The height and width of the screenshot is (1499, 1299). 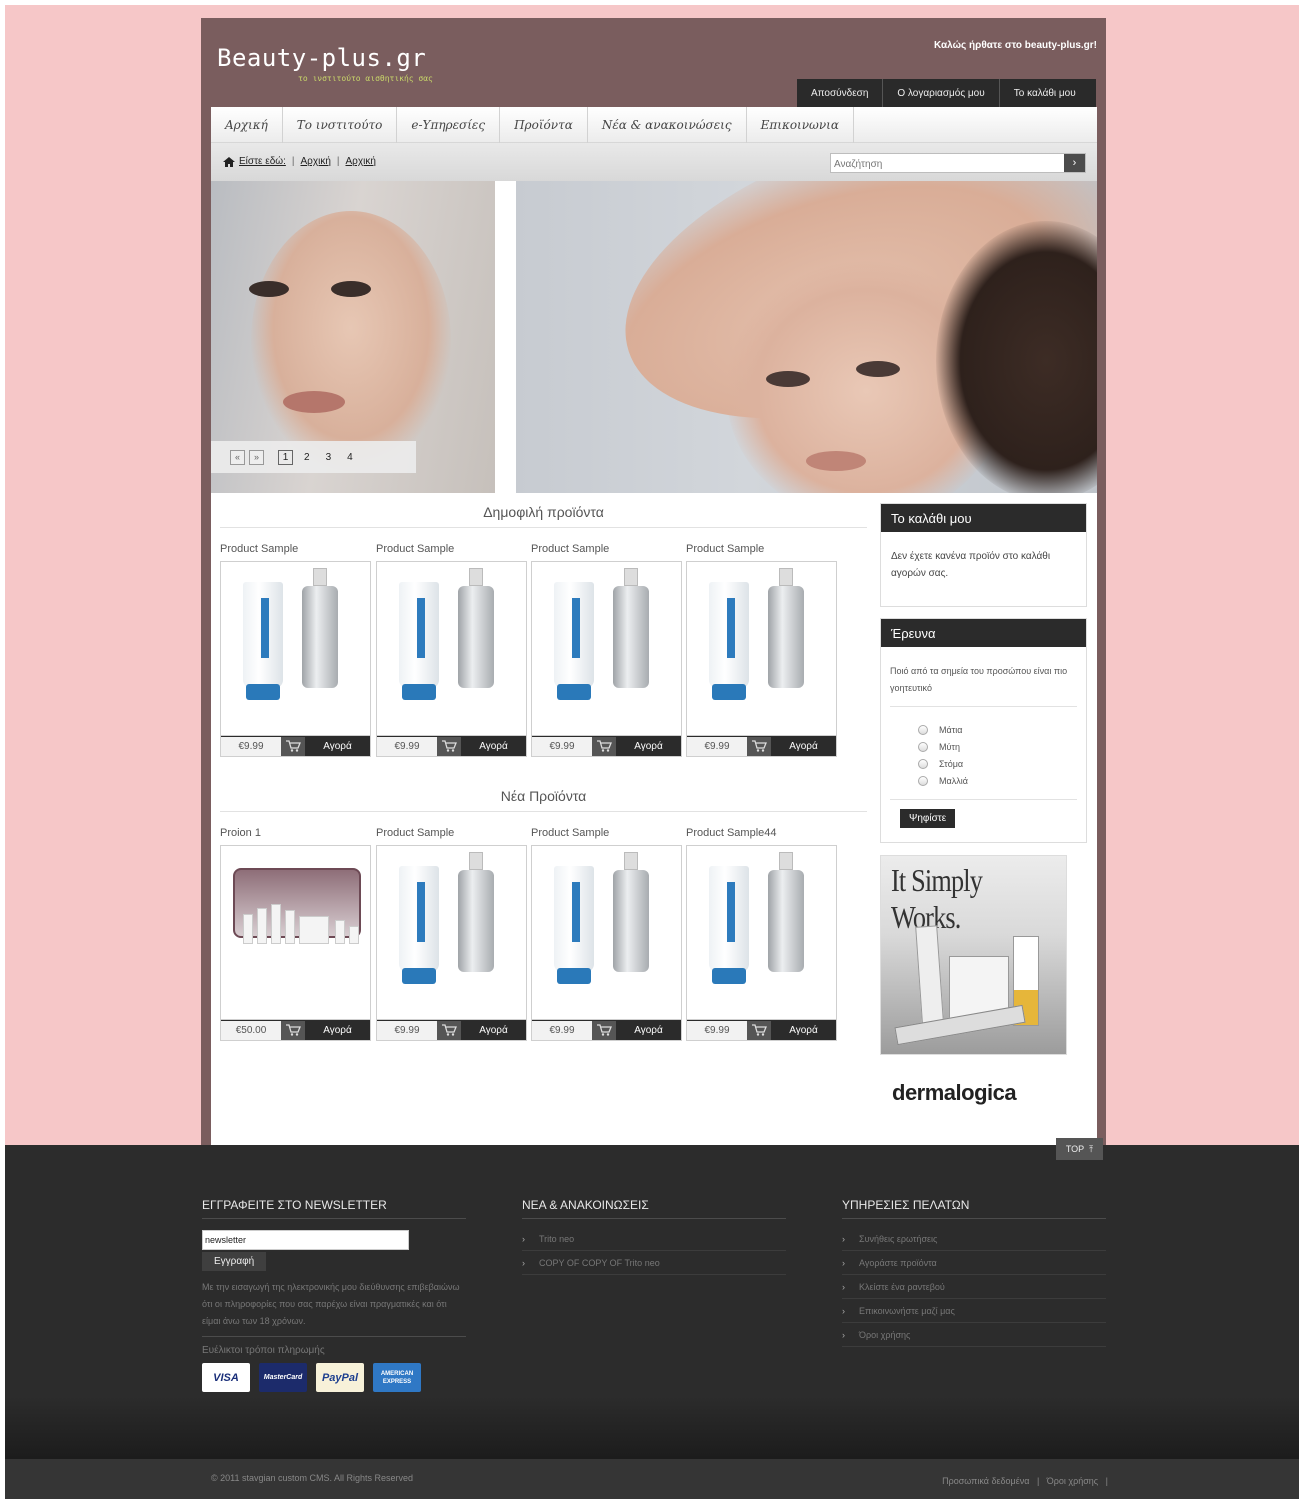 I want to click on slider-page-1: 1, so click(x=285, y=457).